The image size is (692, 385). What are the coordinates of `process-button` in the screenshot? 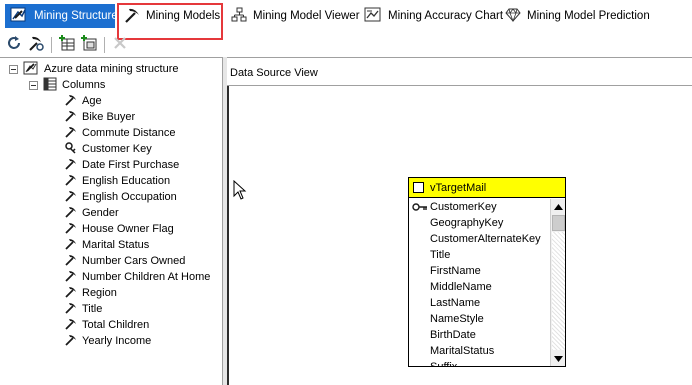 It's located at (36, 45).